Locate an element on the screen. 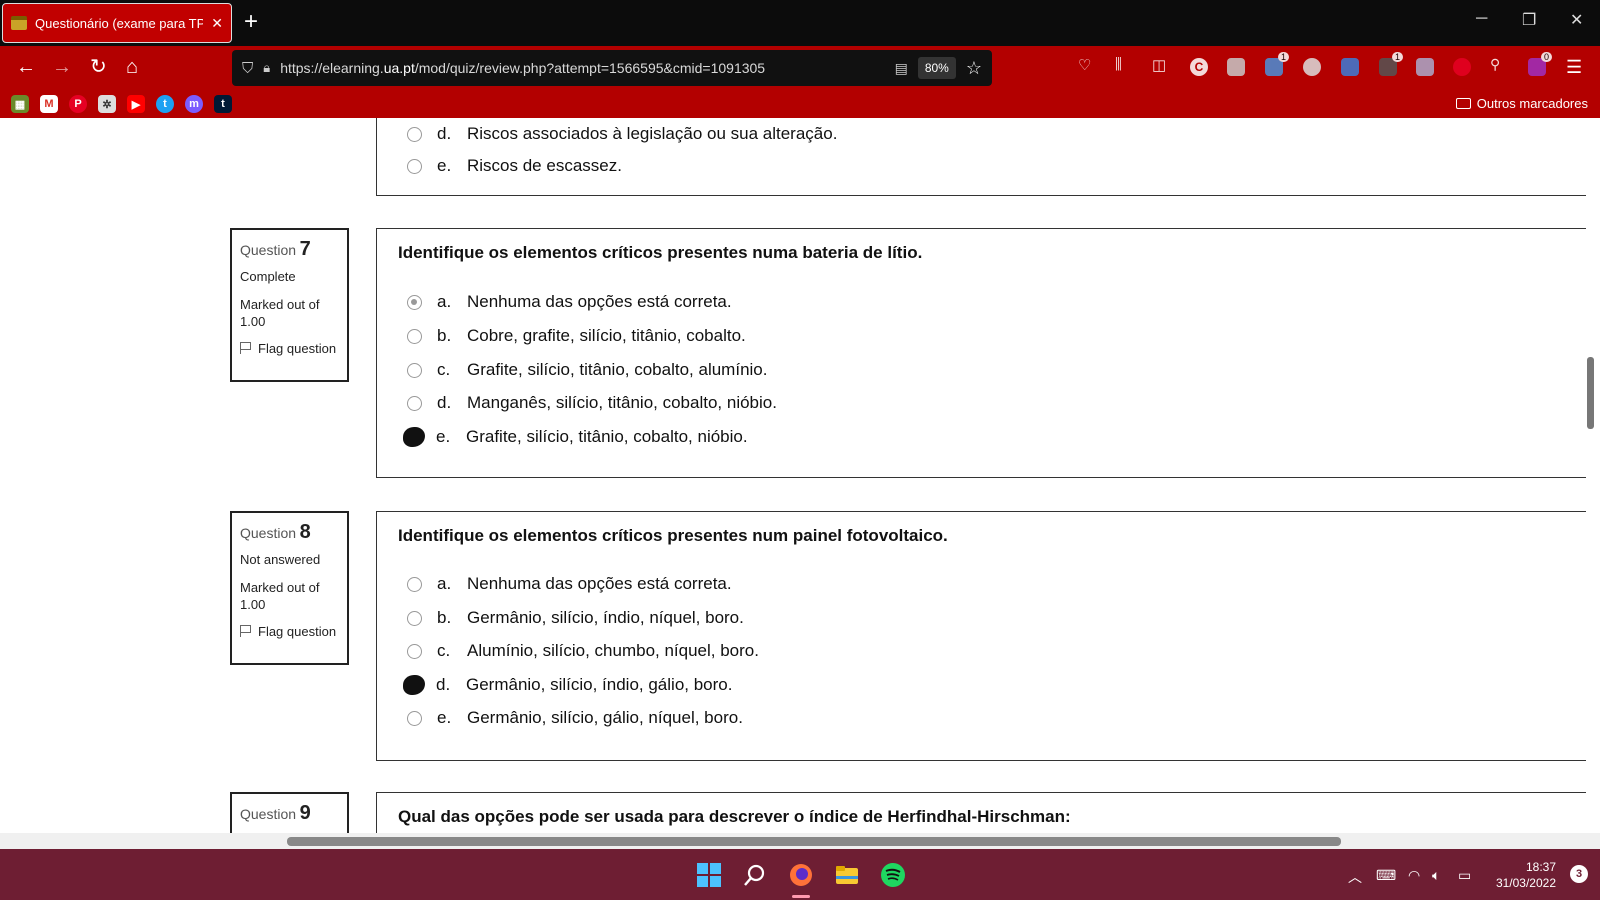 This screenshot has height=900, width=1600. tab-close-icon: ✕ is located at coordinates (217, 23).